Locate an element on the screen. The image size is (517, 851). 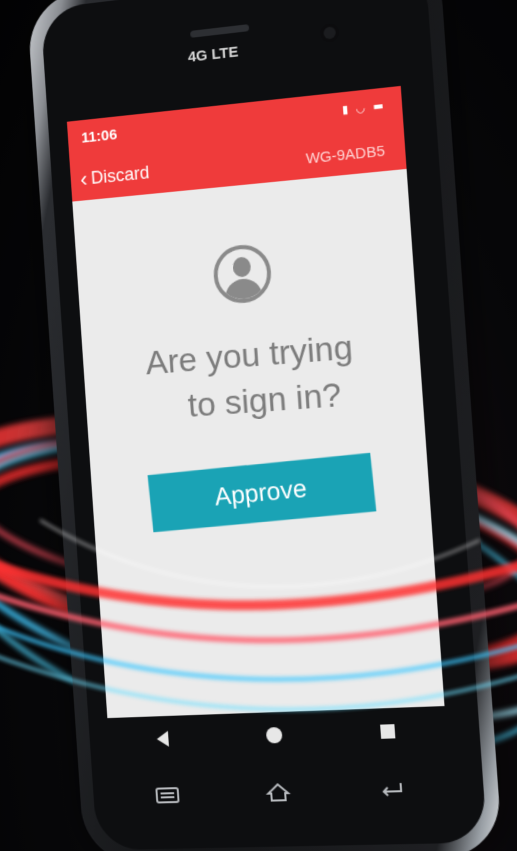
discard-button: ‹ Discard is located at coordinates (115, 177).